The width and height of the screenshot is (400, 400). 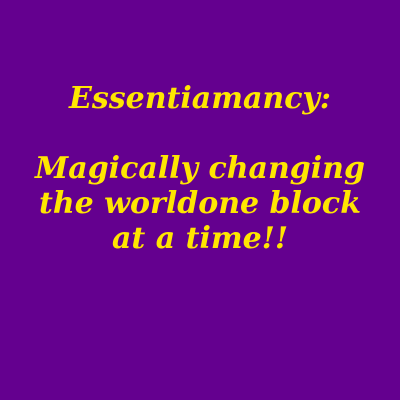 What do you see at coordinates (199, 203) in the screenshot?
I see `tagline-line-2: the worldone block` at bounding box center [199, 203].